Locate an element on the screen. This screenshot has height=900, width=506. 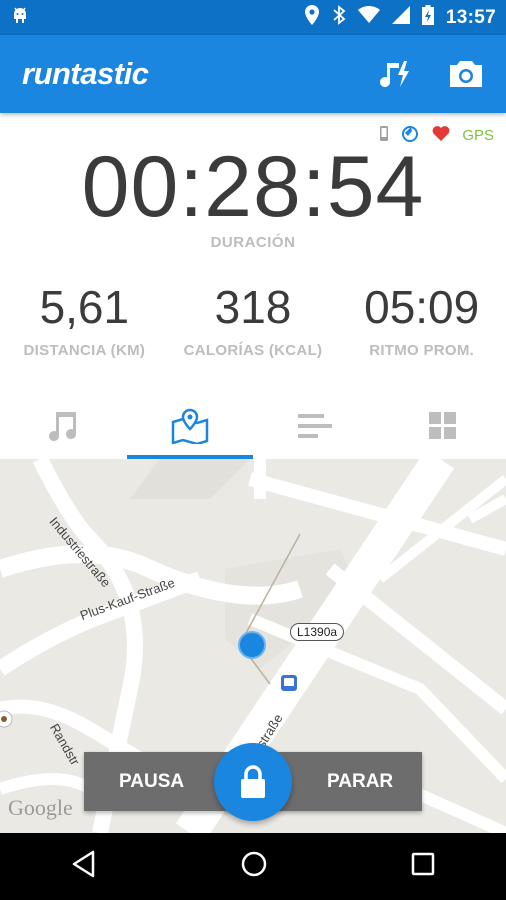
distance-value: 5,61 is located at coordinates (84, 307).